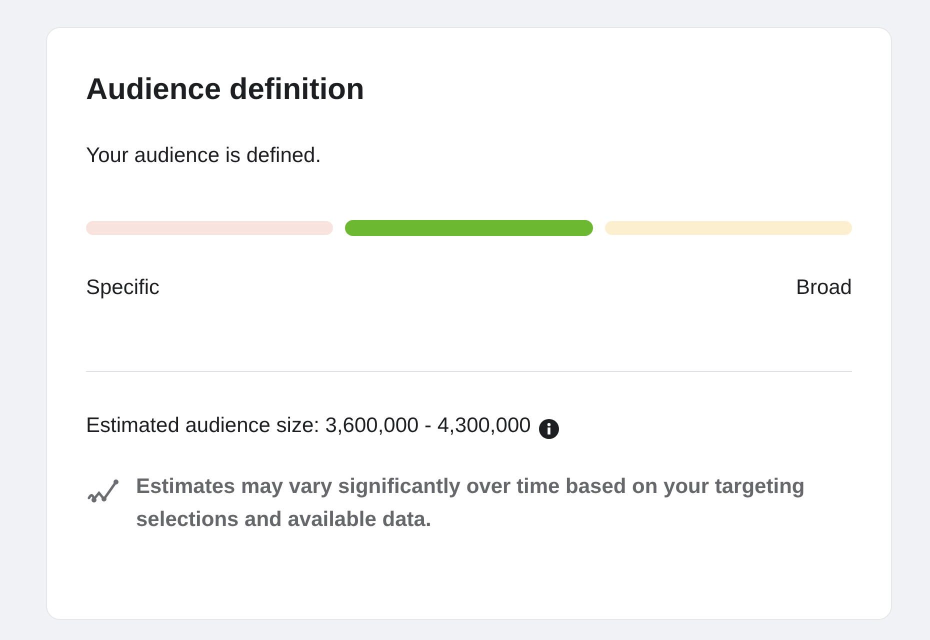  What do you see at coordinates (471, 503) in the screenshot?
I see `estimate-note: Estimates may vary significantly over time based on your targeting selections and available data.` at bounding box center [471, 503].